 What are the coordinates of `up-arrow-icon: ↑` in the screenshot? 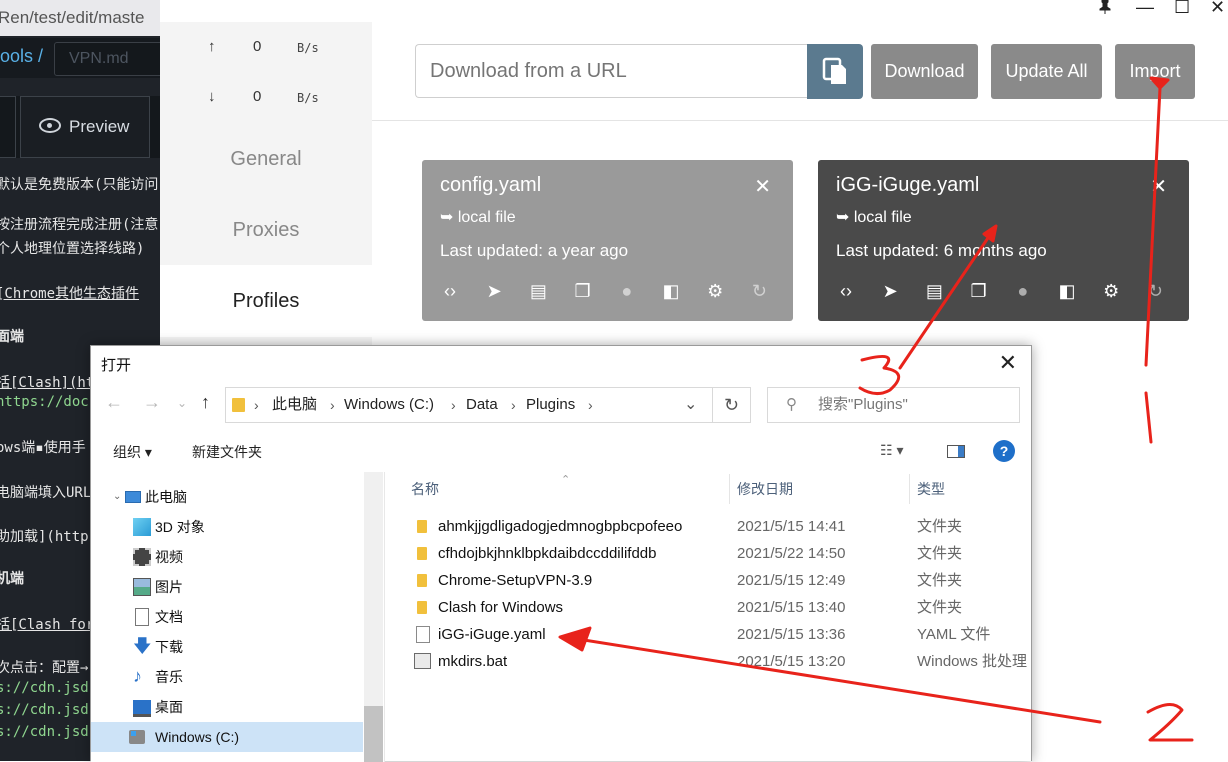 It's located at (205, 402).